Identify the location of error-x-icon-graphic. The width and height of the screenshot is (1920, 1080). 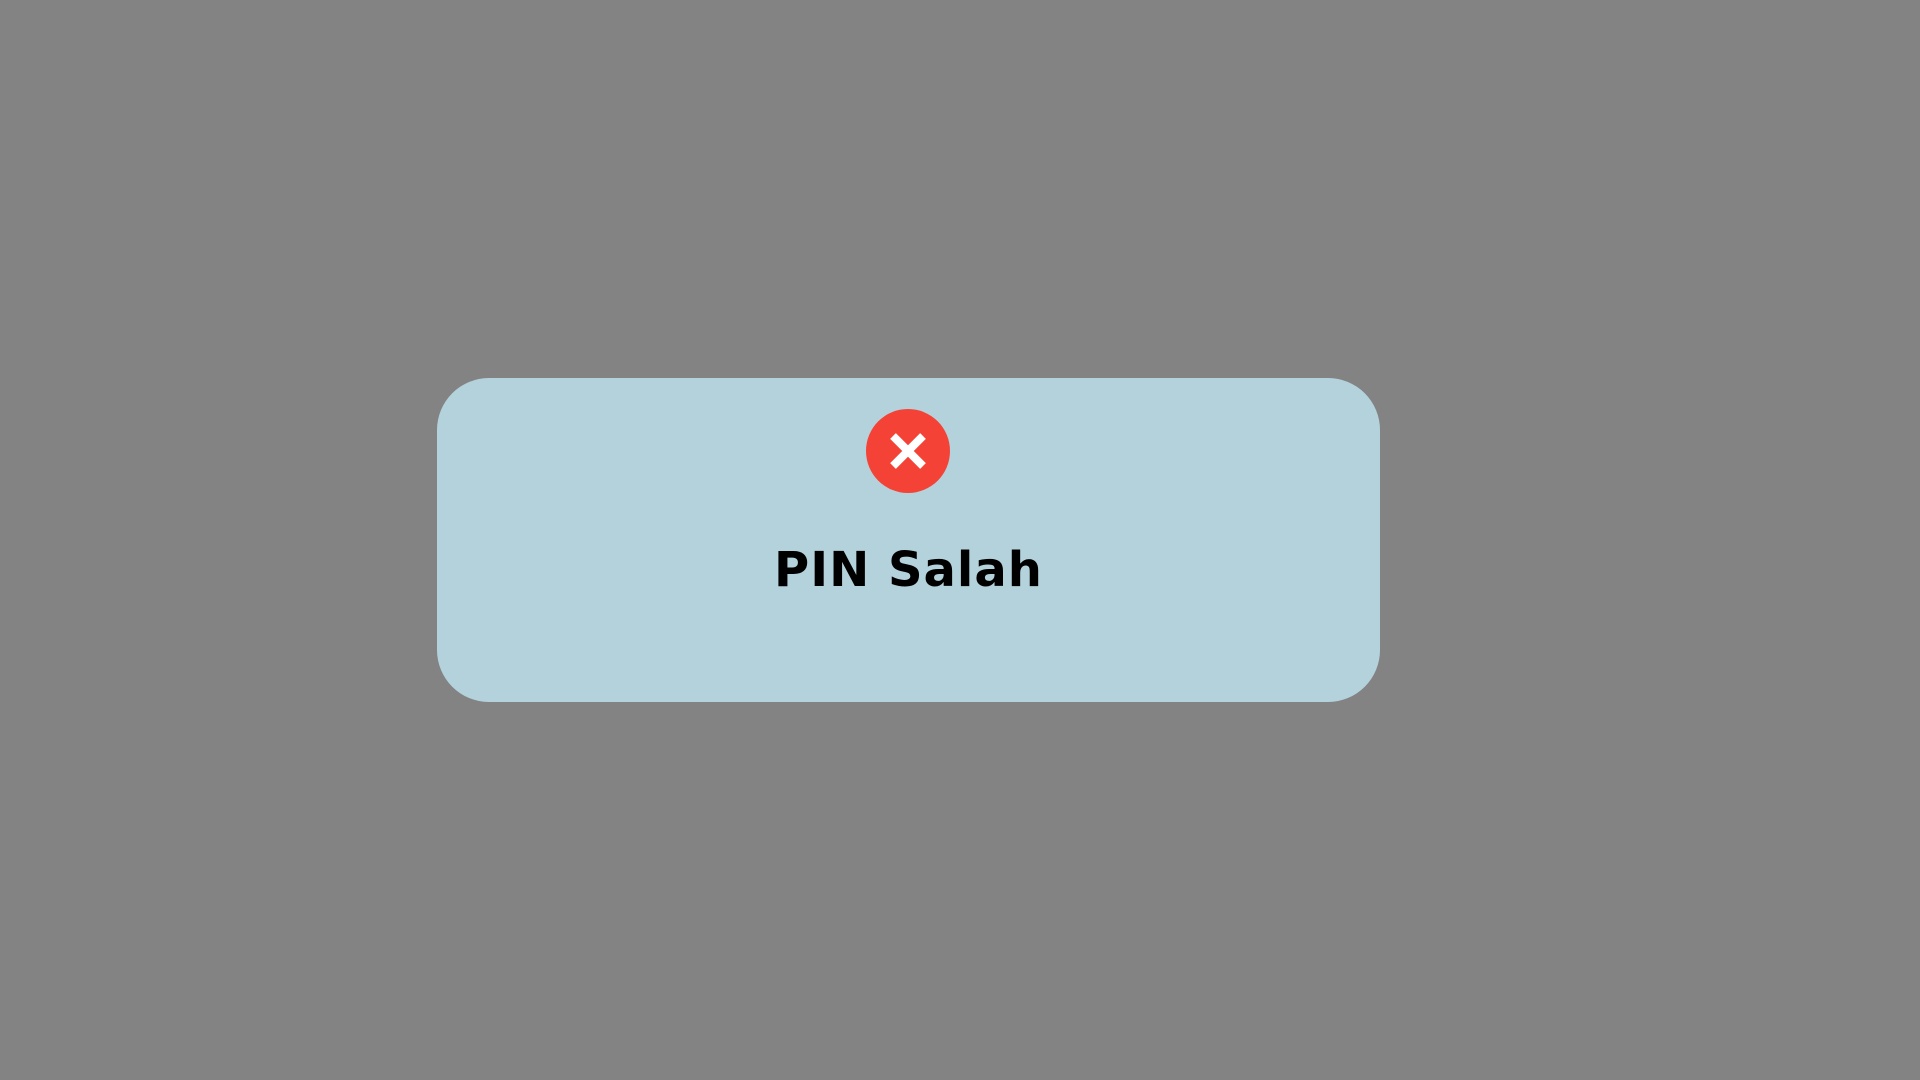
(908, 451).